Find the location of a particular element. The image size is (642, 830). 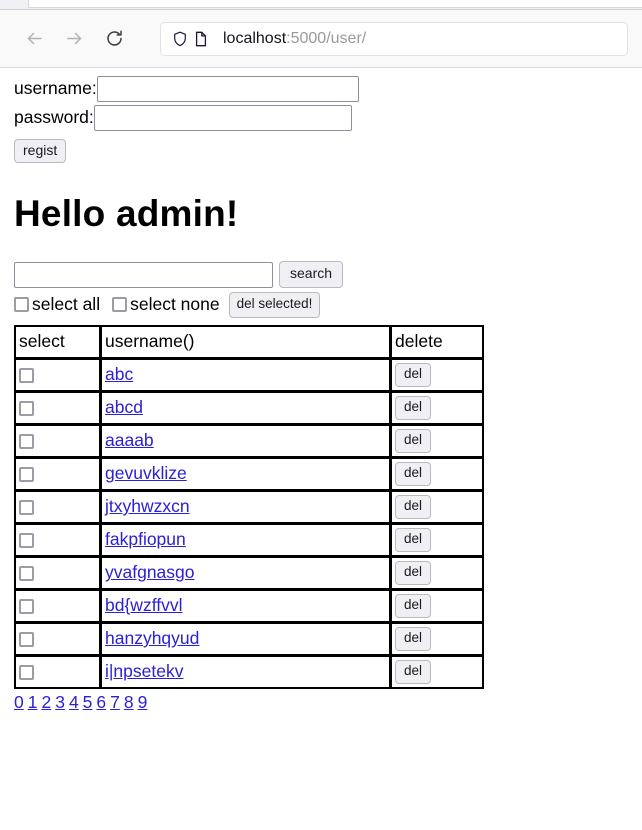

bulk-actions-row: select all select none del selected! is located at coordinates (328, 304).